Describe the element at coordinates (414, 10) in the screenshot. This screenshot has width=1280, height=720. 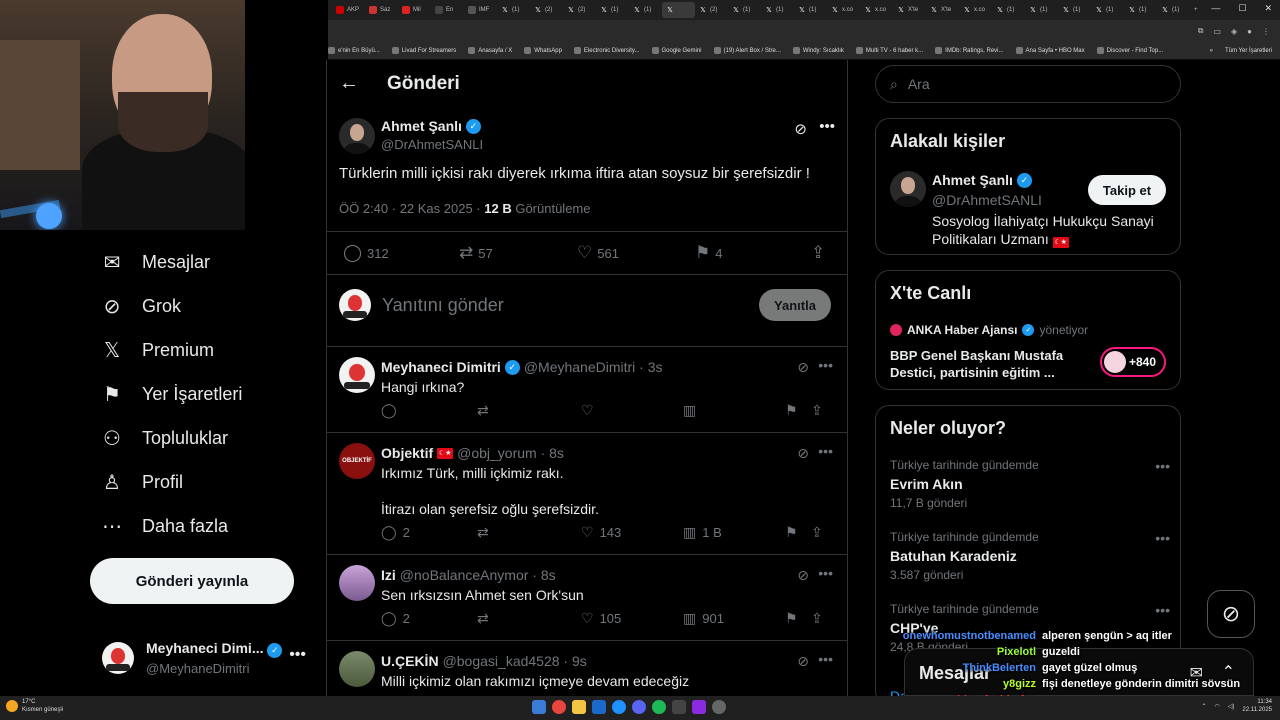
I see `browser-tab: Mil` at that location.